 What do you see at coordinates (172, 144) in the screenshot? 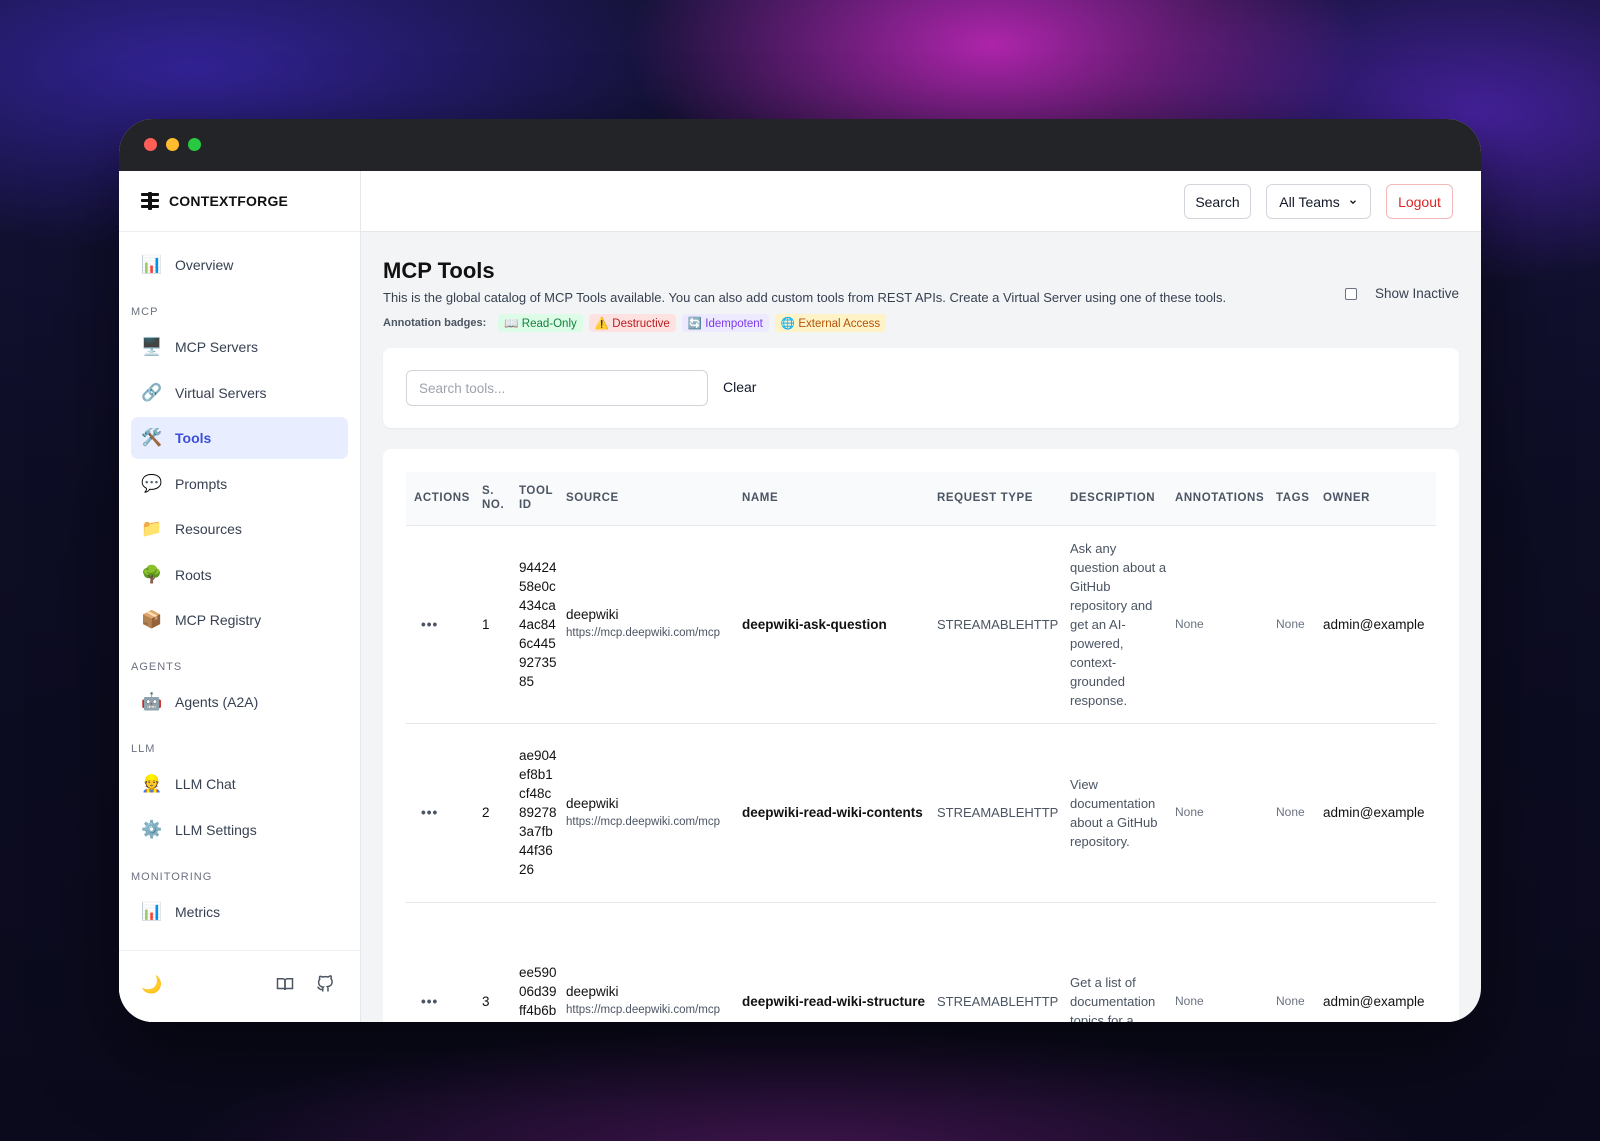
I see `minimize-window-button` at bounding box center [172, 144].